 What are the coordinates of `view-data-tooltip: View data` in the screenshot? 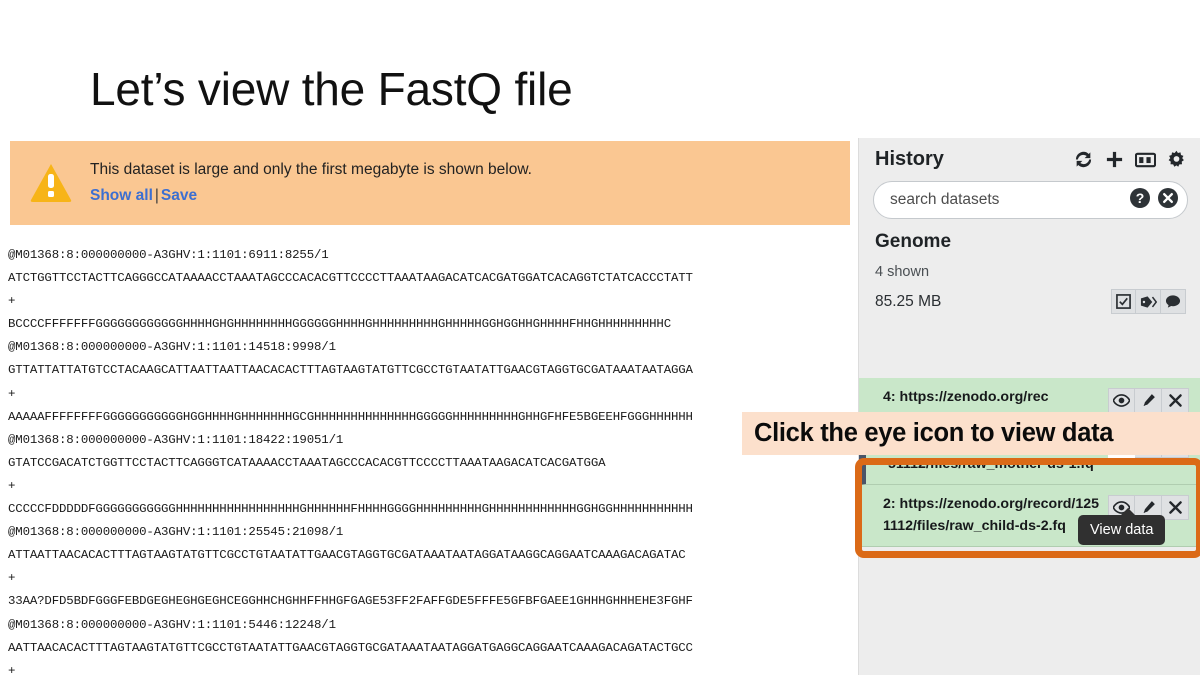 It's located at (1122, 526).